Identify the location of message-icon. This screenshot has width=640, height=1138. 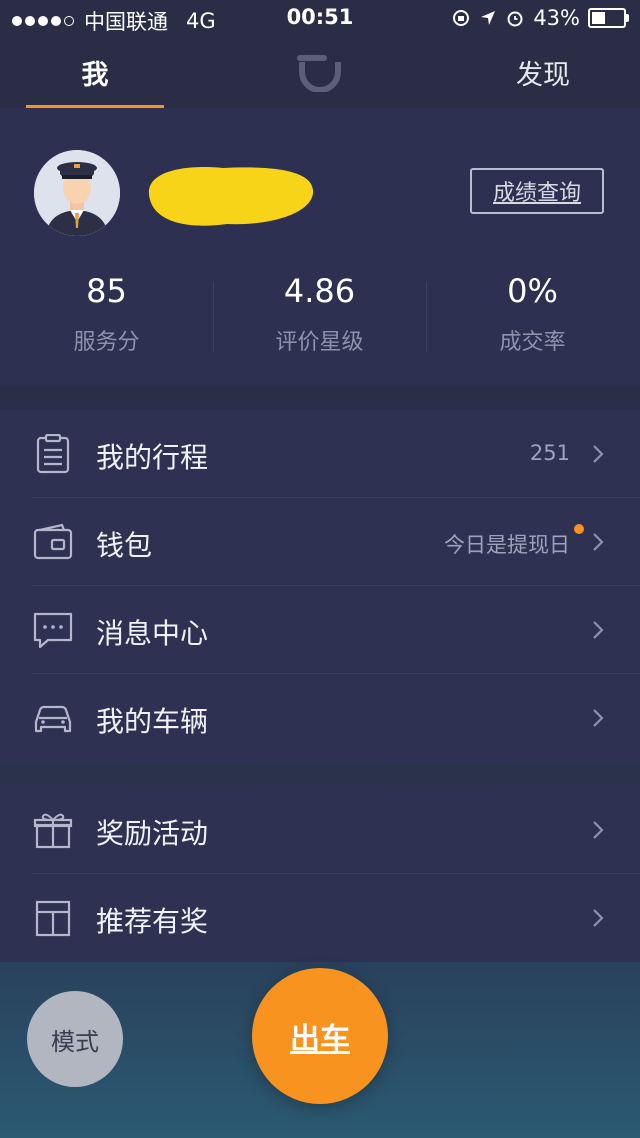
(53, 630).